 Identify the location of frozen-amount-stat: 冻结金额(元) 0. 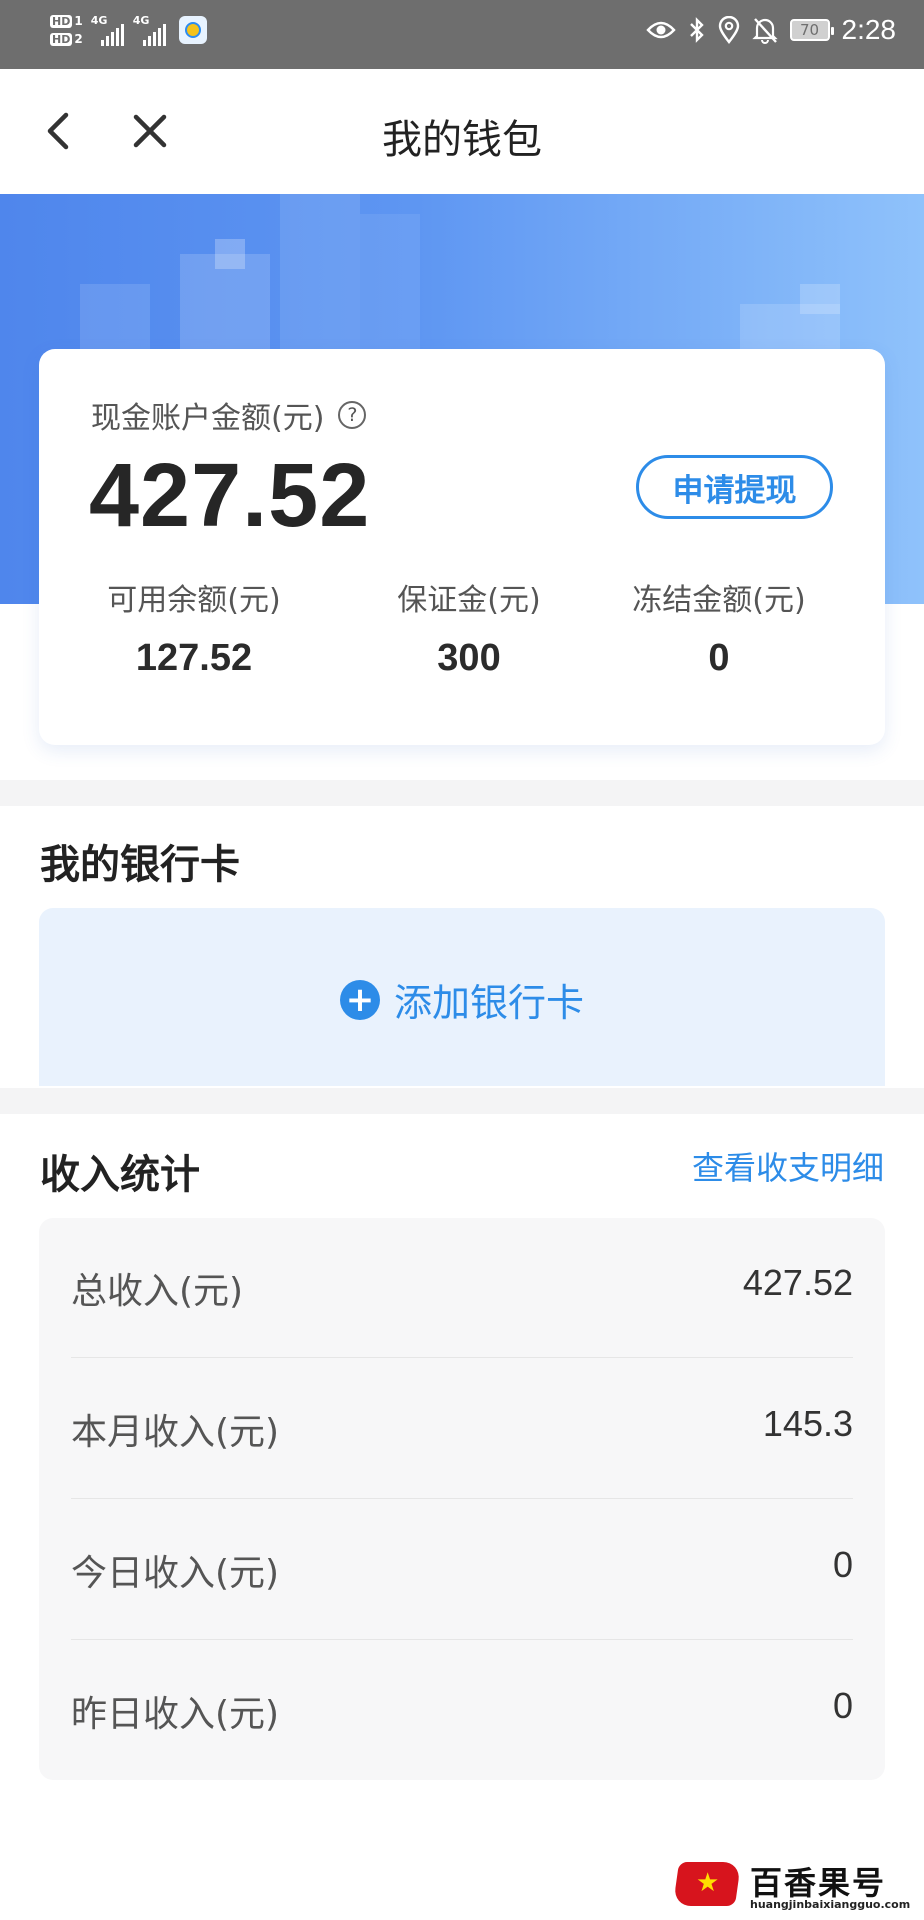
(719, 627).